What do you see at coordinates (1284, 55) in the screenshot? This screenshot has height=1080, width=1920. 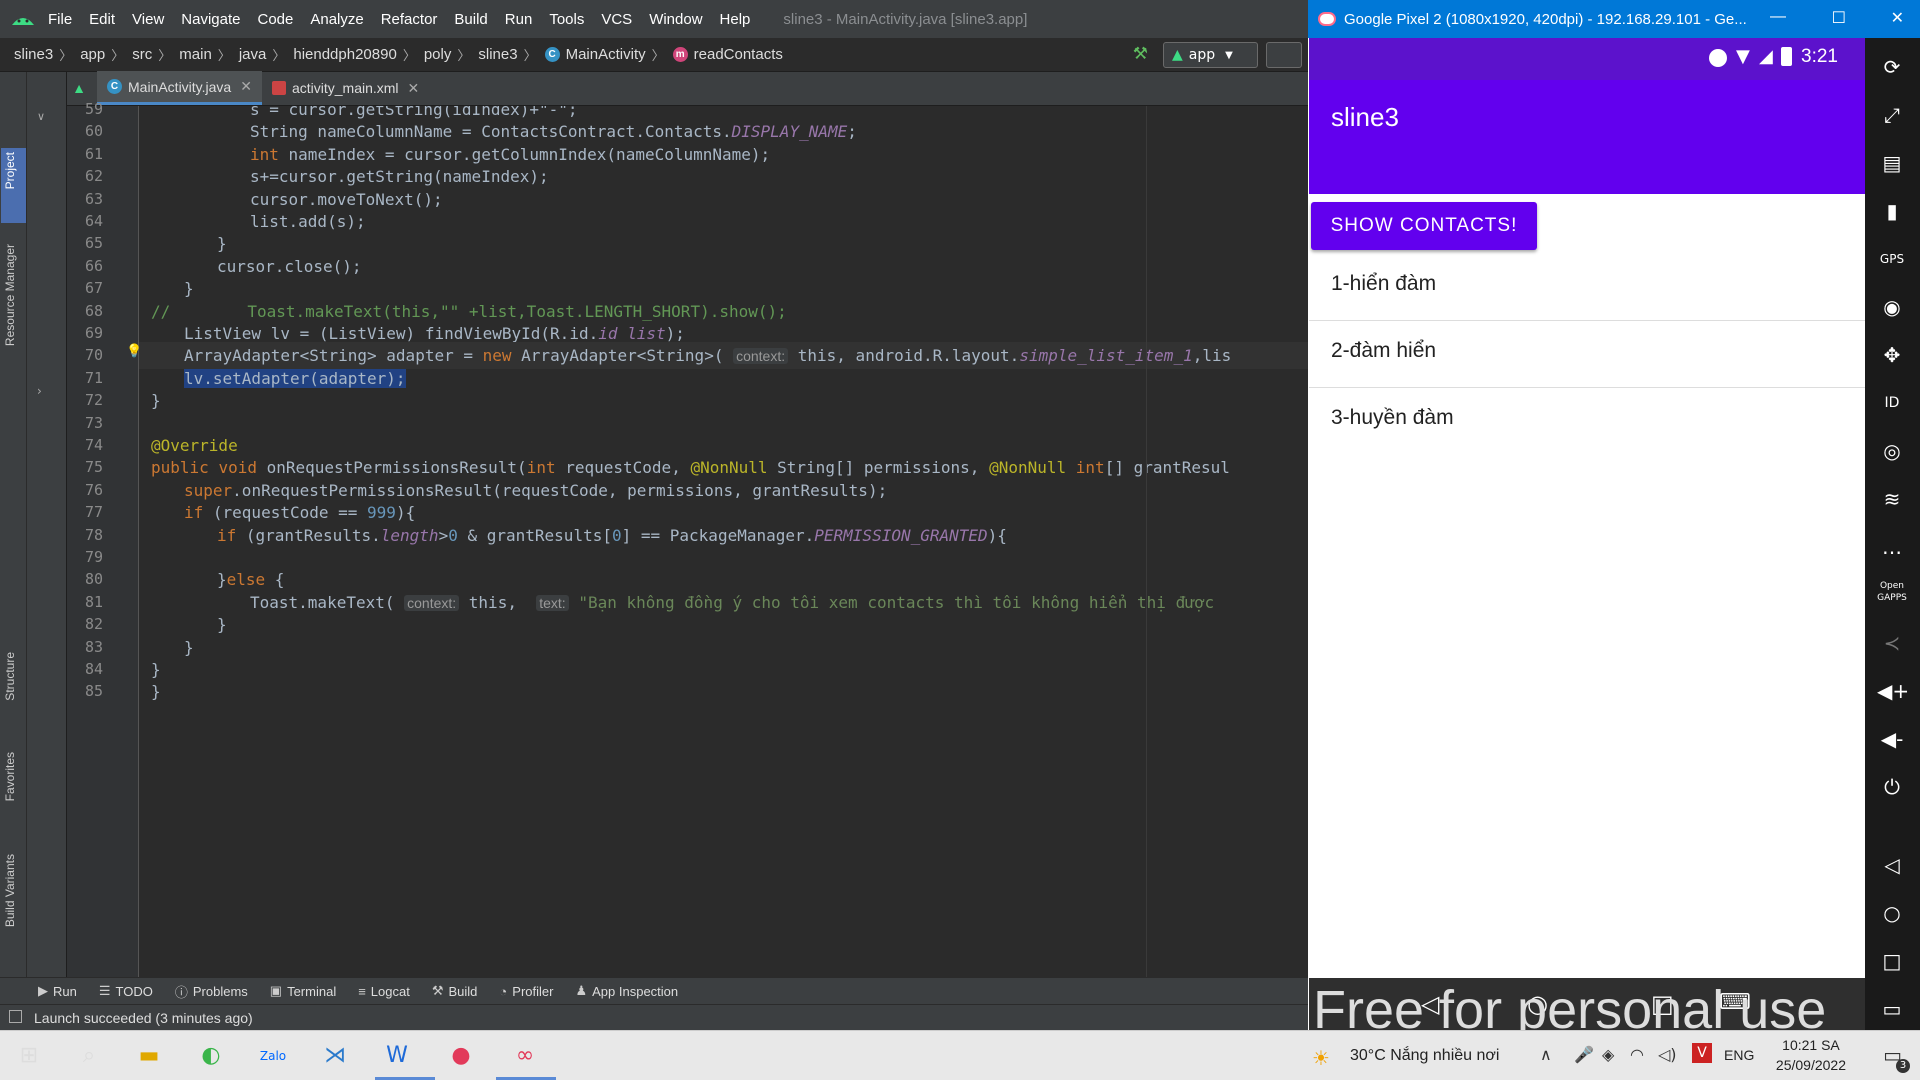 I see `device-selector-button` at bounding box center [1284, 55].